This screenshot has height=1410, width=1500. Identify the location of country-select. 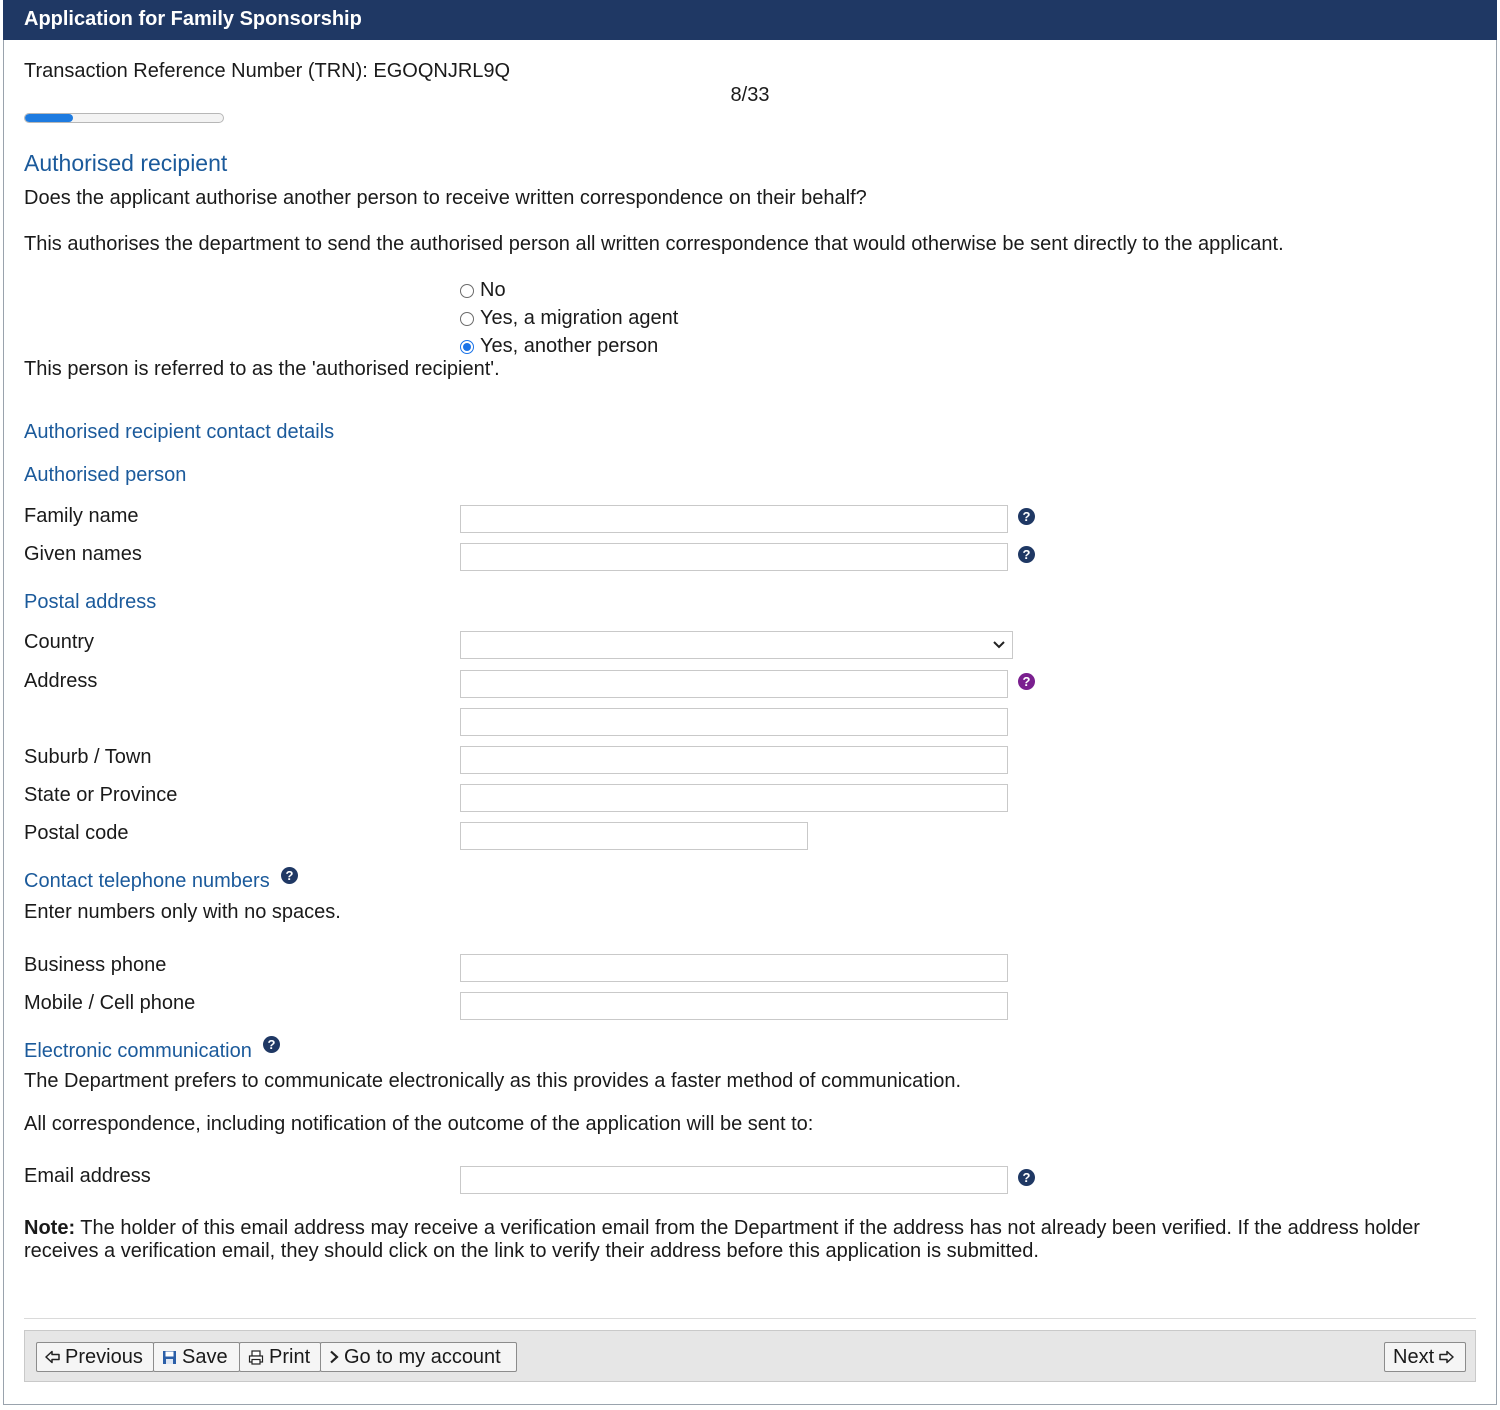
(736, 645).